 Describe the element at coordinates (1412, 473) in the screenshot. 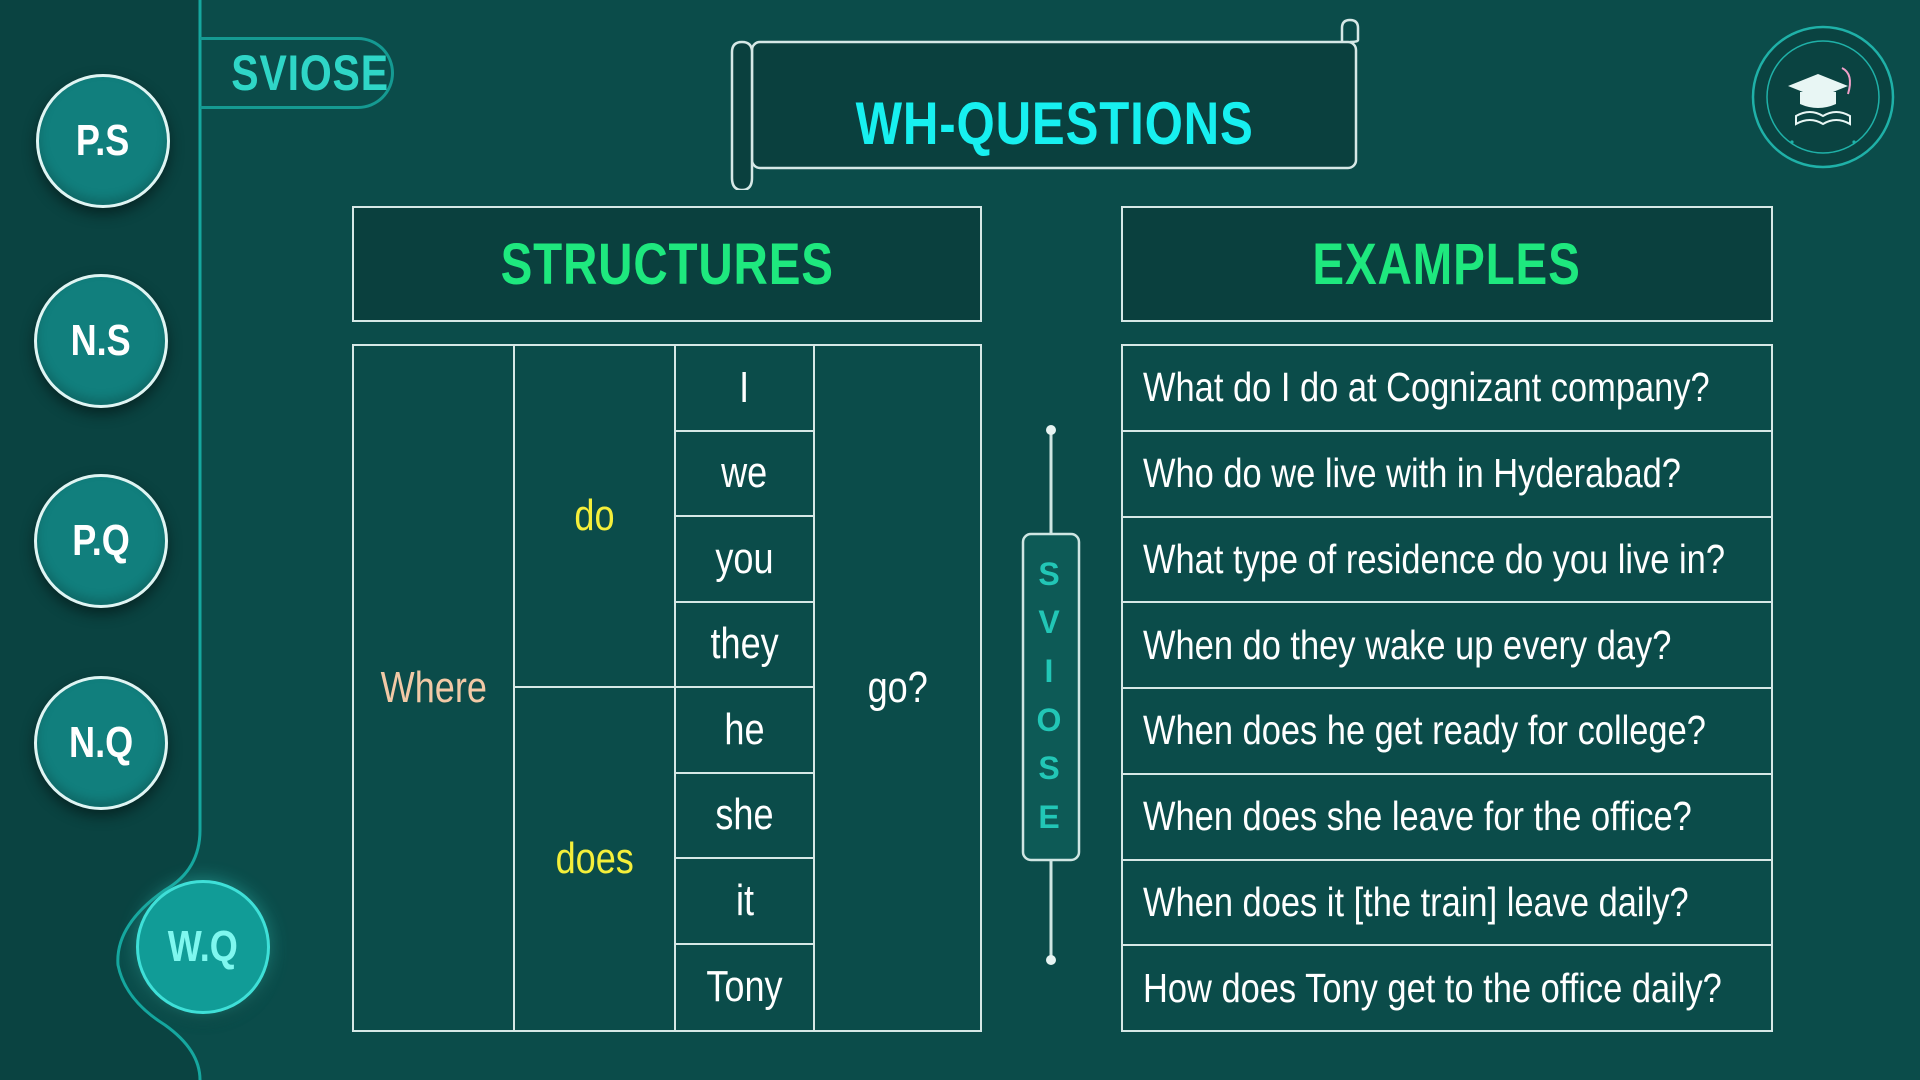

I see `example-text: Who do we live with in Hyderabad?` at that location.